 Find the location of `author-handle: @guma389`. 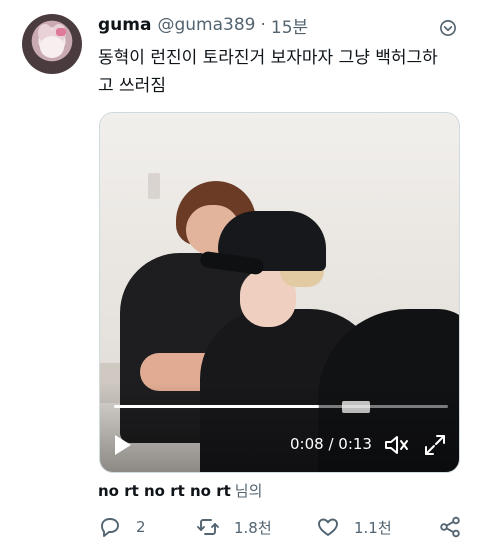

author-handle: @guma389 is located at coordinates (206, 25).